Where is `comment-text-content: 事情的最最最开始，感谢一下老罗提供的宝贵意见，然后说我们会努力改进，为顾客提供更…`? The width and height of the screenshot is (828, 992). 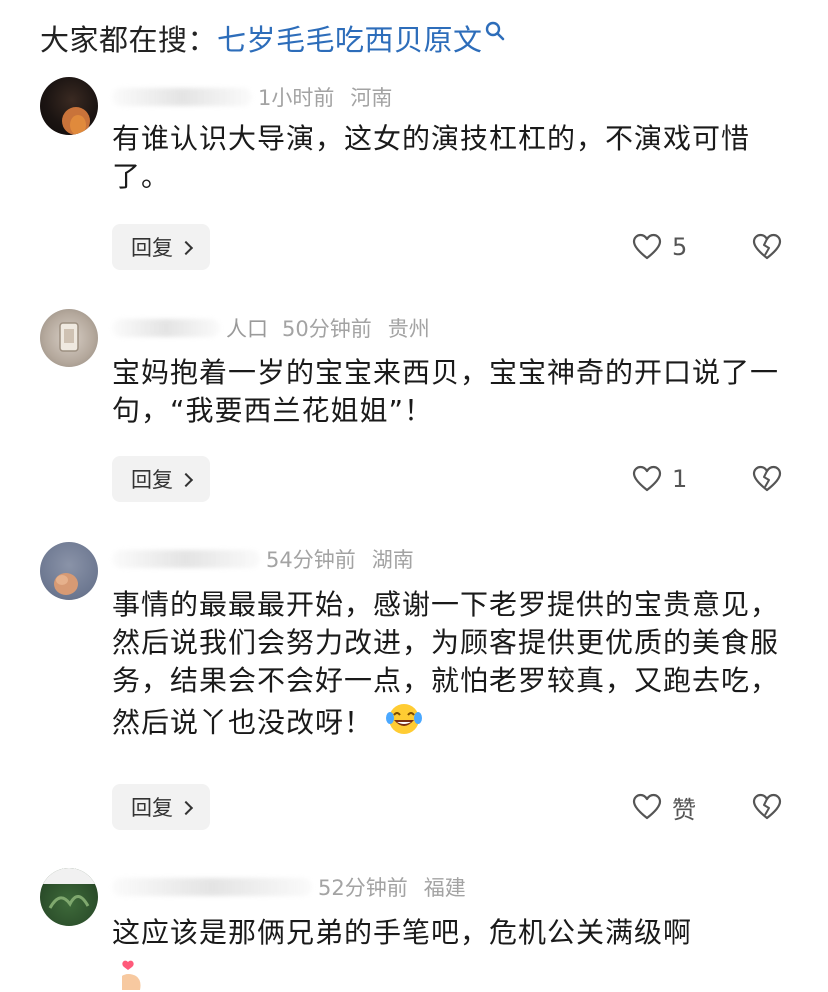
comment-text-content: 事情的最最最开始，感谢一下老罗提供的宝贵意见，然后说我们会努力改进，为顾客提供更… is located at coordinates (446, 663).